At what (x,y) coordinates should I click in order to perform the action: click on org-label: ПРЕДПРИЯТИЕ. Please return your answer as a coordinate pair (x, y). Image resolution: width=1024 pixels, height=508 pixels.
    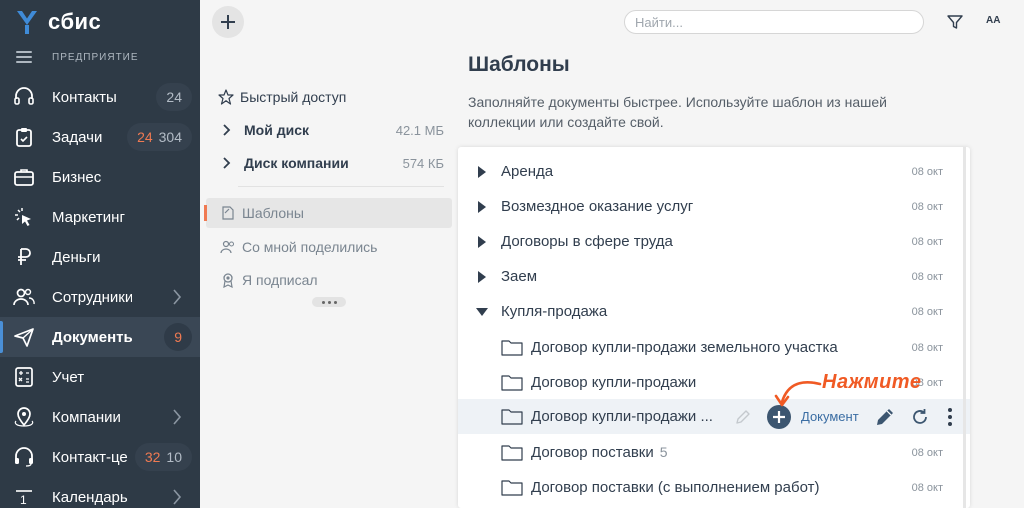
    Looking at the image, I should click on (95, 57).